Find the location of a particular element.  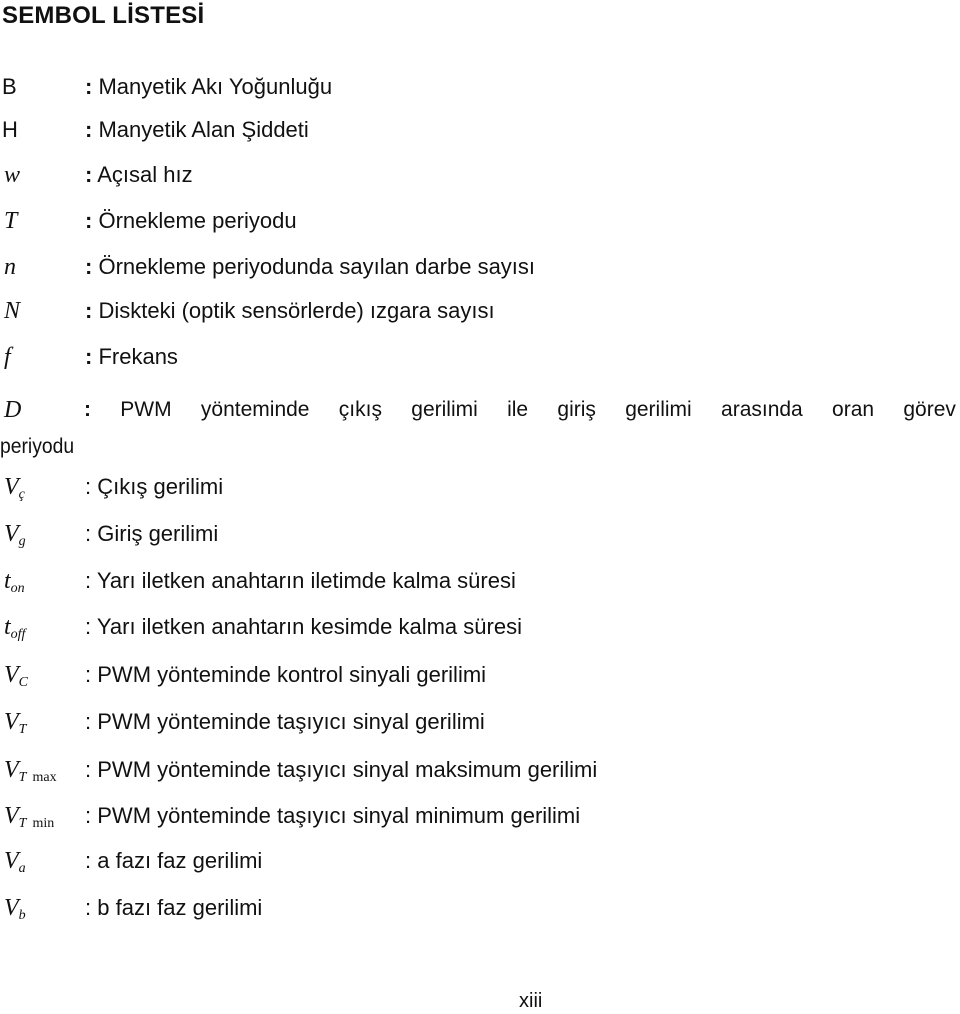

symbol-row-t: T : Örnekleme periyodu is located at coordinates (480, 221).